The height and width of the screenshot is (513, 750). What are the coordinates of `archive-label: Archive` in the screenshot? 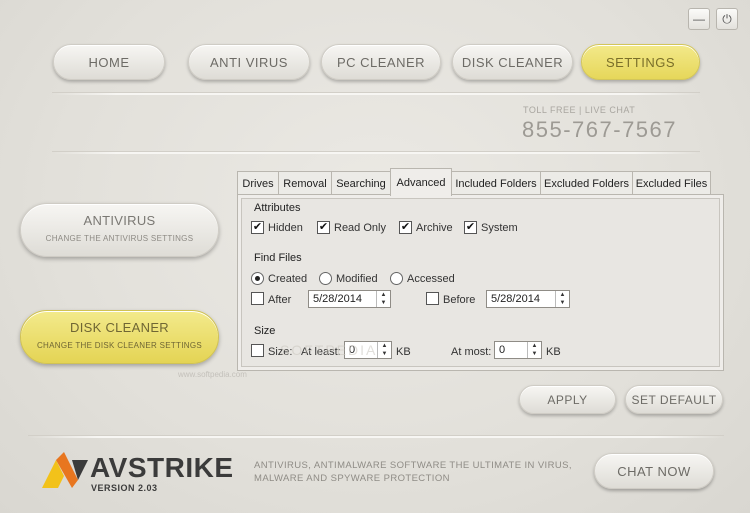 It's located at (434, 228).